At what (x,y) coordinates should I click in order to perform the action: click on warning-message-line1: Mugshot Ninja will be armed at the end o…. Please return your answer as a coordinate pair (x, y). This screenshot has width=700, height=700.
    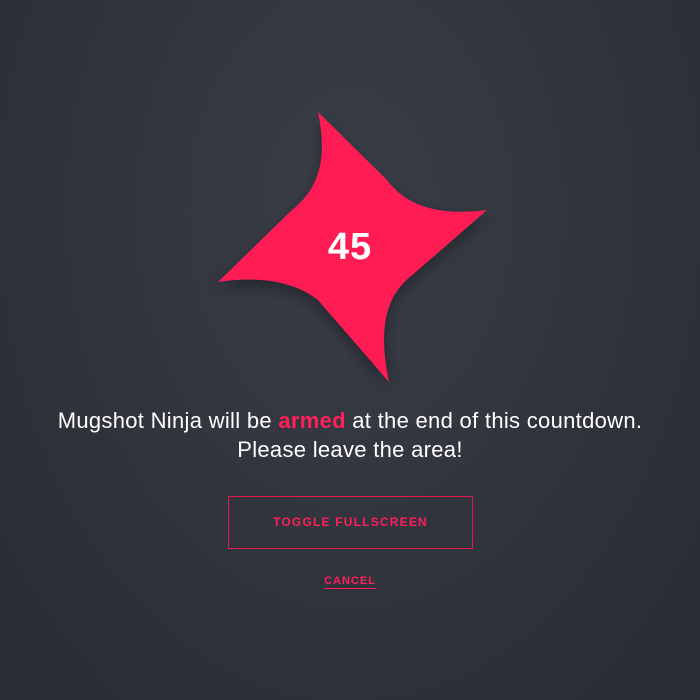
    Looking at the image, I should click on (350, 420).